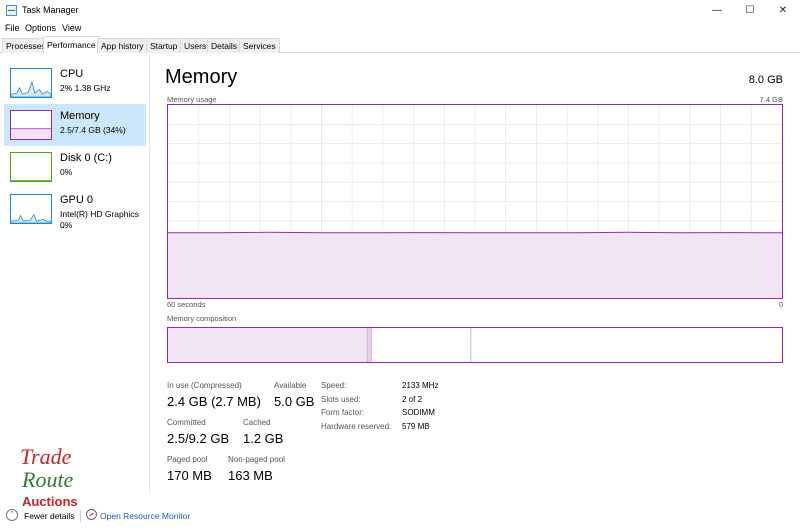  What do you see at coordinates (12, 28) in the screenshot?
I see `menu-file: File` at bounding box center [12, 28].